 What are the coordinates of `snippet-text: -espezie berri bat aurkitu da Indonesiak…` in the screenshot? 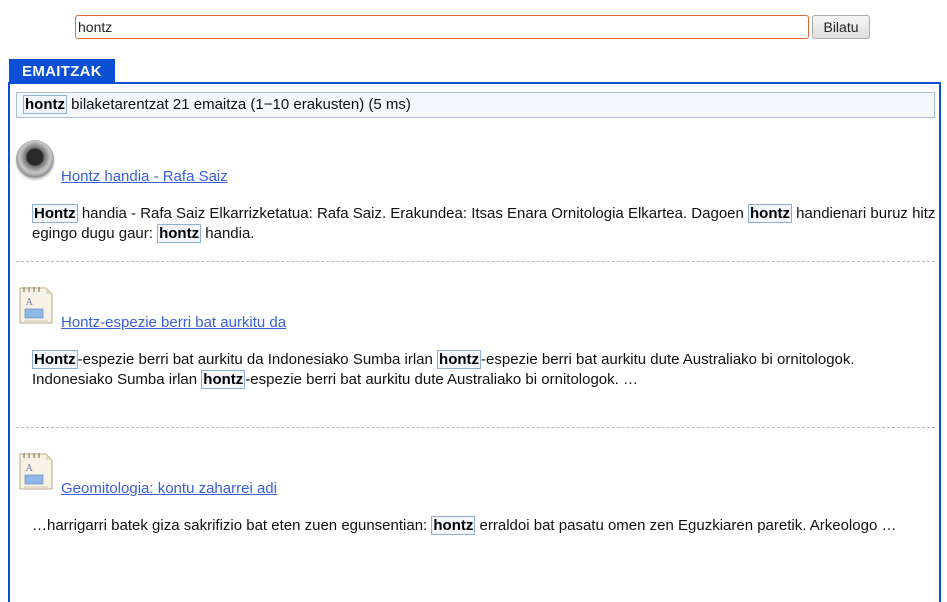 It's located at (257, 359).